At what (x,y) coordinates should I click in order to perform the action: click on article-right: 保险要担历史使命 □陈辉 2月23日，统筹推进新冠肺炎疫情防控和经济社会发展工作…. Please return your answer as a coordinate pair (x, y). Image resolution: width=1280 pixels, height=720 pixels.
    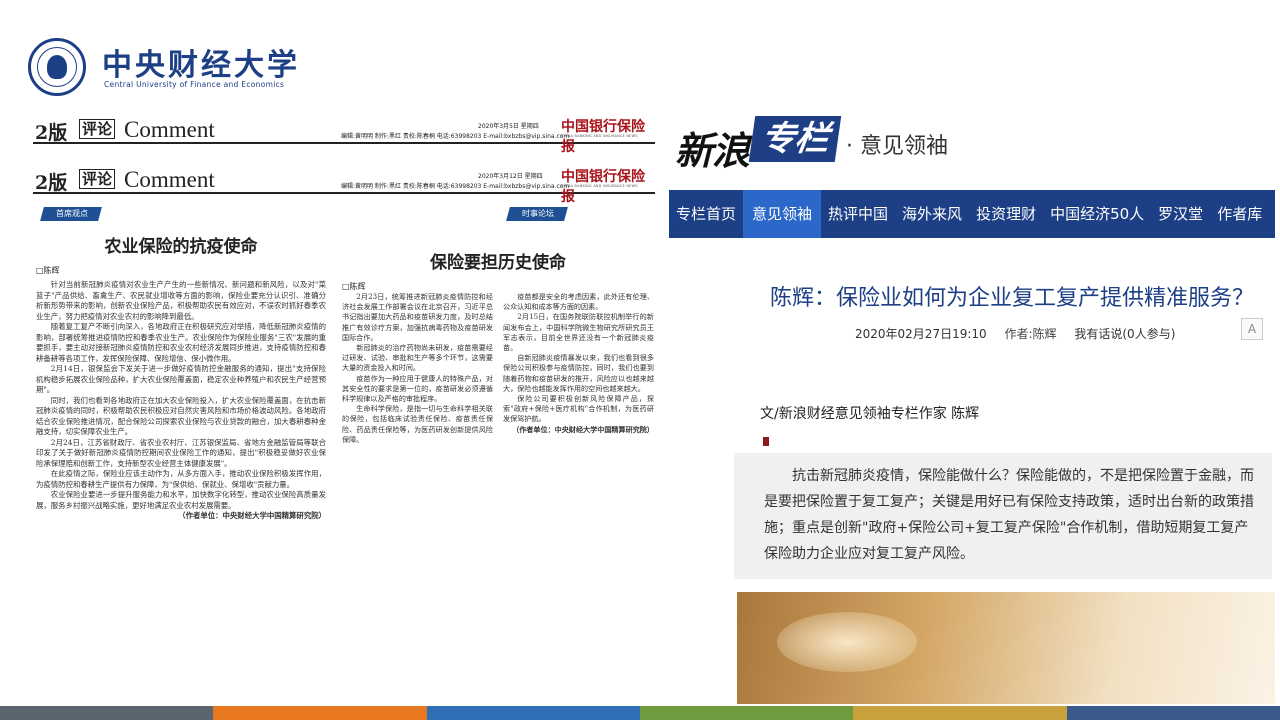
    Looking at the image, I should click on (498, 346).